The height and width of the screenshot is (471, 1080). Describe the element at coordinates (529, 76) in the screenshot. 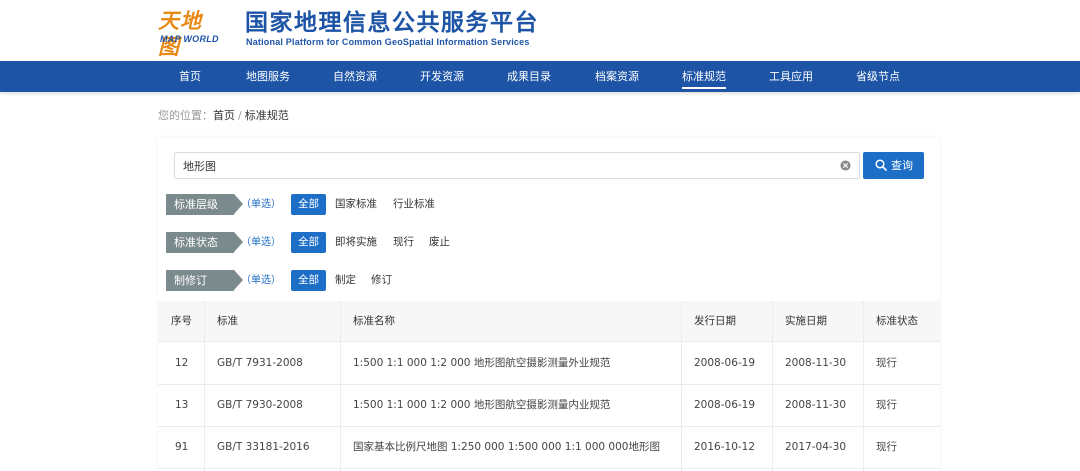

I see `nav-item-catalog: 成果目录` at that location.